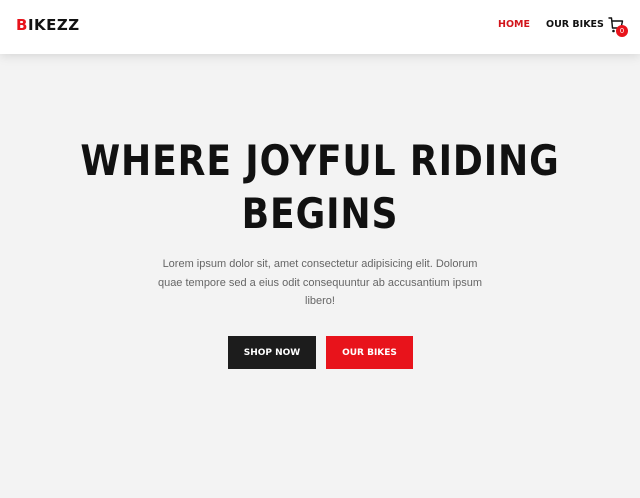 This screenshot has height=498, width=640. Describe the element at coordinates (622, 31) in the screenshot. I see `cart-count-badge: 0` at that location.